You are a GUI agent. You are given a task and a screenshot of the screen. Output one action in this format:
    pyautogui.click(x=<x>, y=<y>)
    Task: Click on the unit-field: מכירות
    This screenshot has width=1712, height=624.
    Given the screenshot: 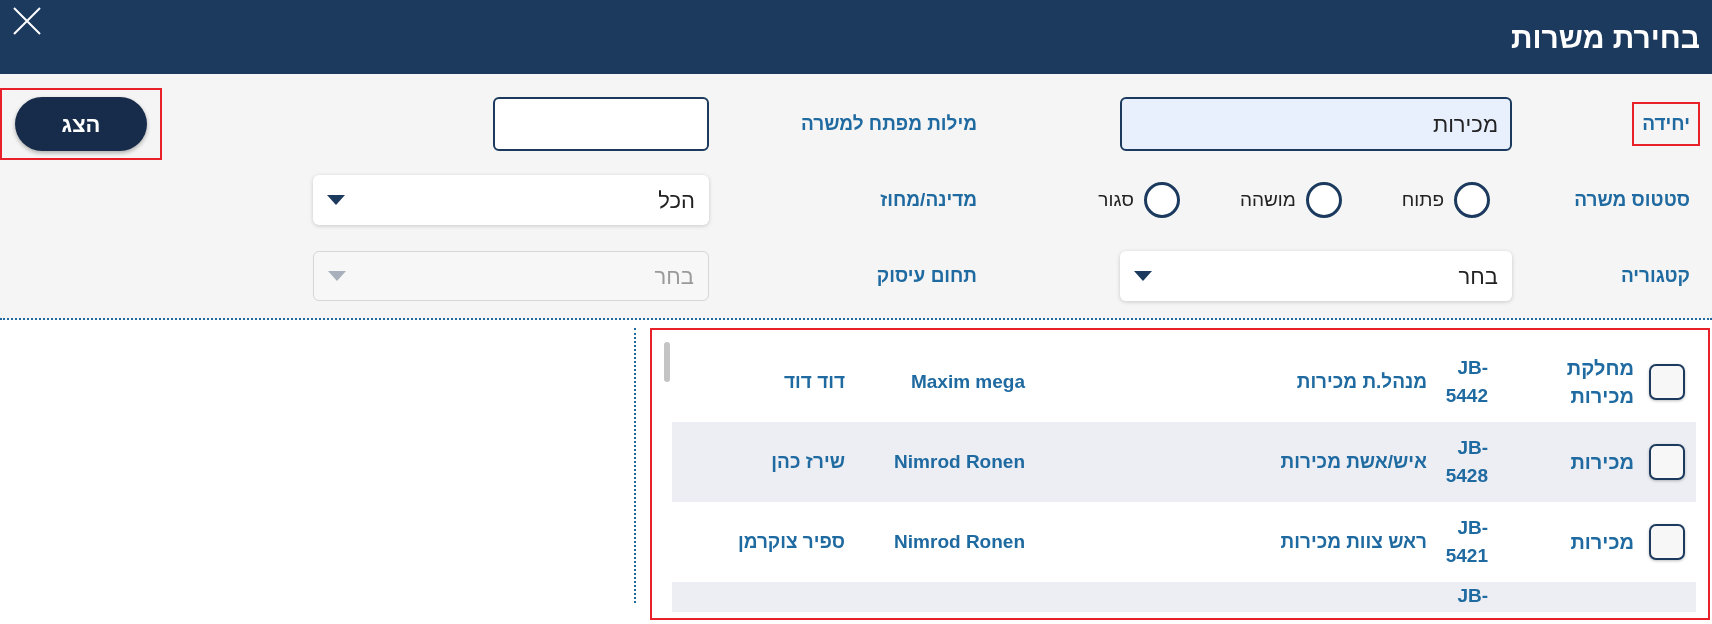 What is the action you would take?
    pyautogui.click(x=1316, y=124)
    